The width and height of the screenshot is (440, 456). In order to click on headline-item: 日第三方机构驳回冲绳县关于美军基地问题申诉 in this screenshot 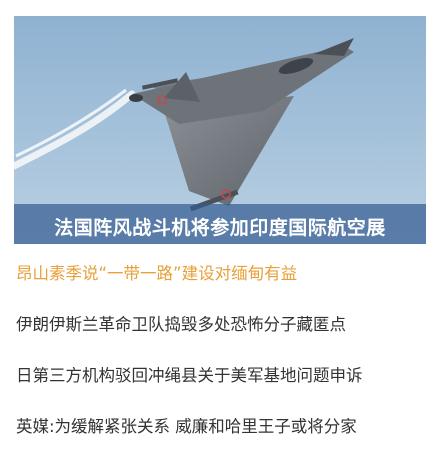, I will do `click(221, 375)`.